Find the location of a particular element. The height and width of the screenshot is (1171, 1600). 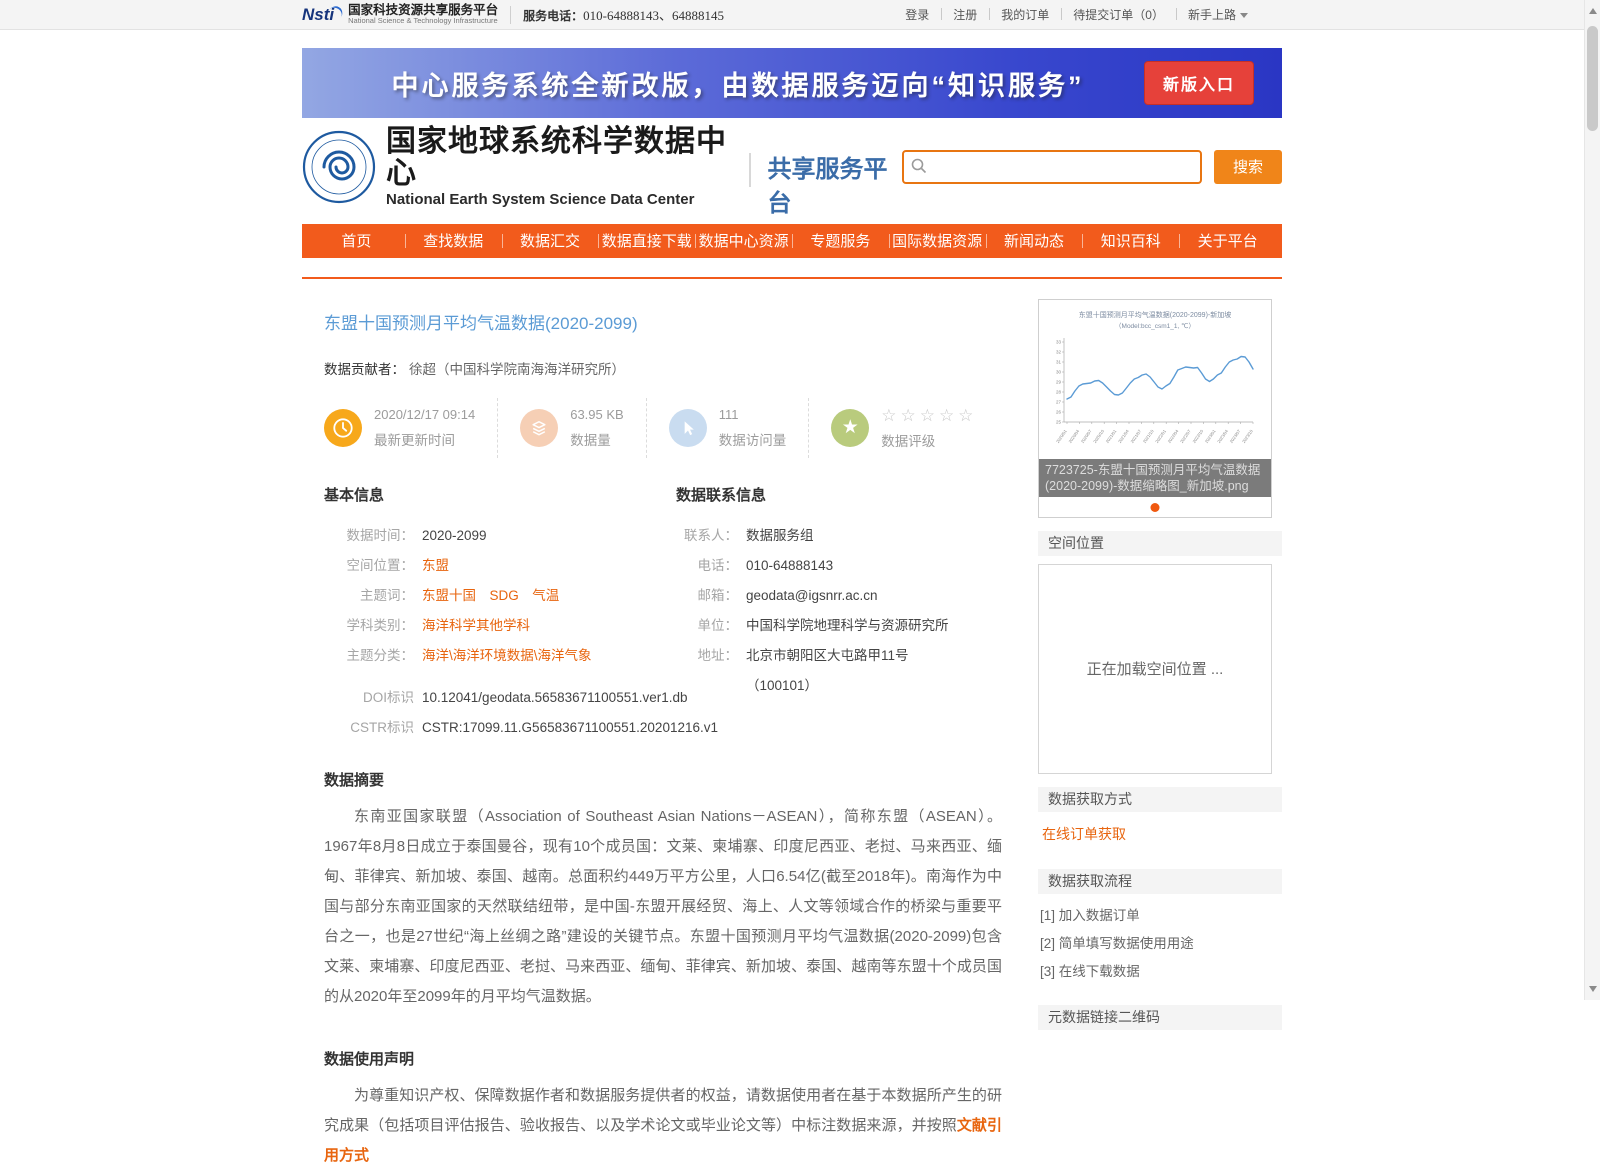

nav-item-center-resources: 数据中心资源 is located at coordinates (743, 241).